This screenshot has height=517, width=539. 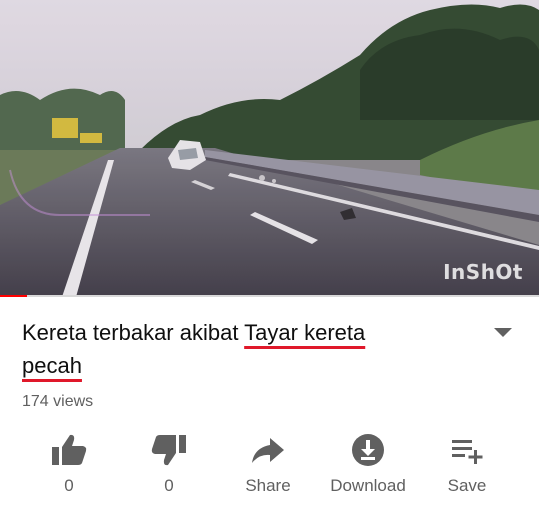 What do you see at coordinates (503, 332) in the screenshot?
I see `expand-description-icon` at bounding box center [503, 332].